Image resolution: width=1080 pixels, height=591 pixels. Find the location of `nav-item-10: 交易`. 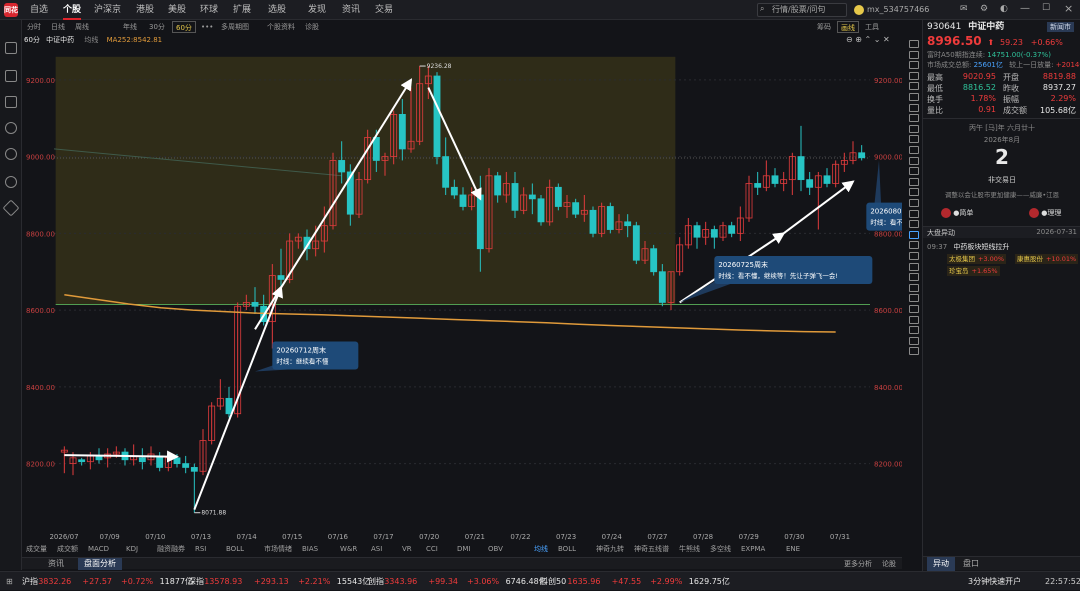

nav-item-10: 交易 is located at coordinates (384, 10).